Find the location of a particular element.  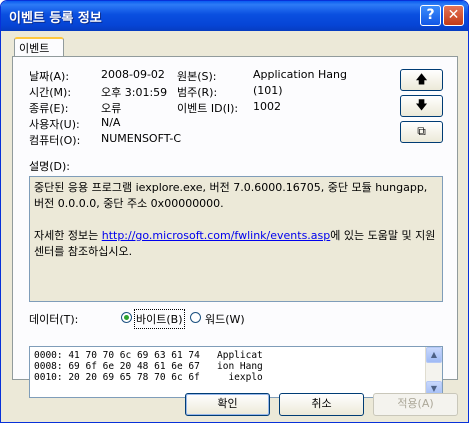

category-value: (101) is located at coordinates (268, 90).